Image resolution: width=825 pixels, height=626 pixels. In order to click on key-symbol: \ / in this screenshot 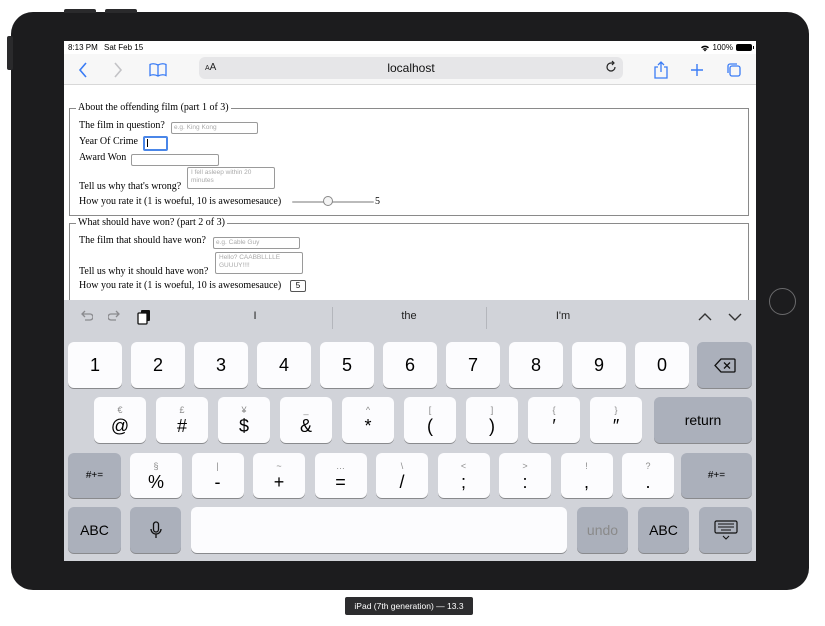, I will do `click(402, 475)`.